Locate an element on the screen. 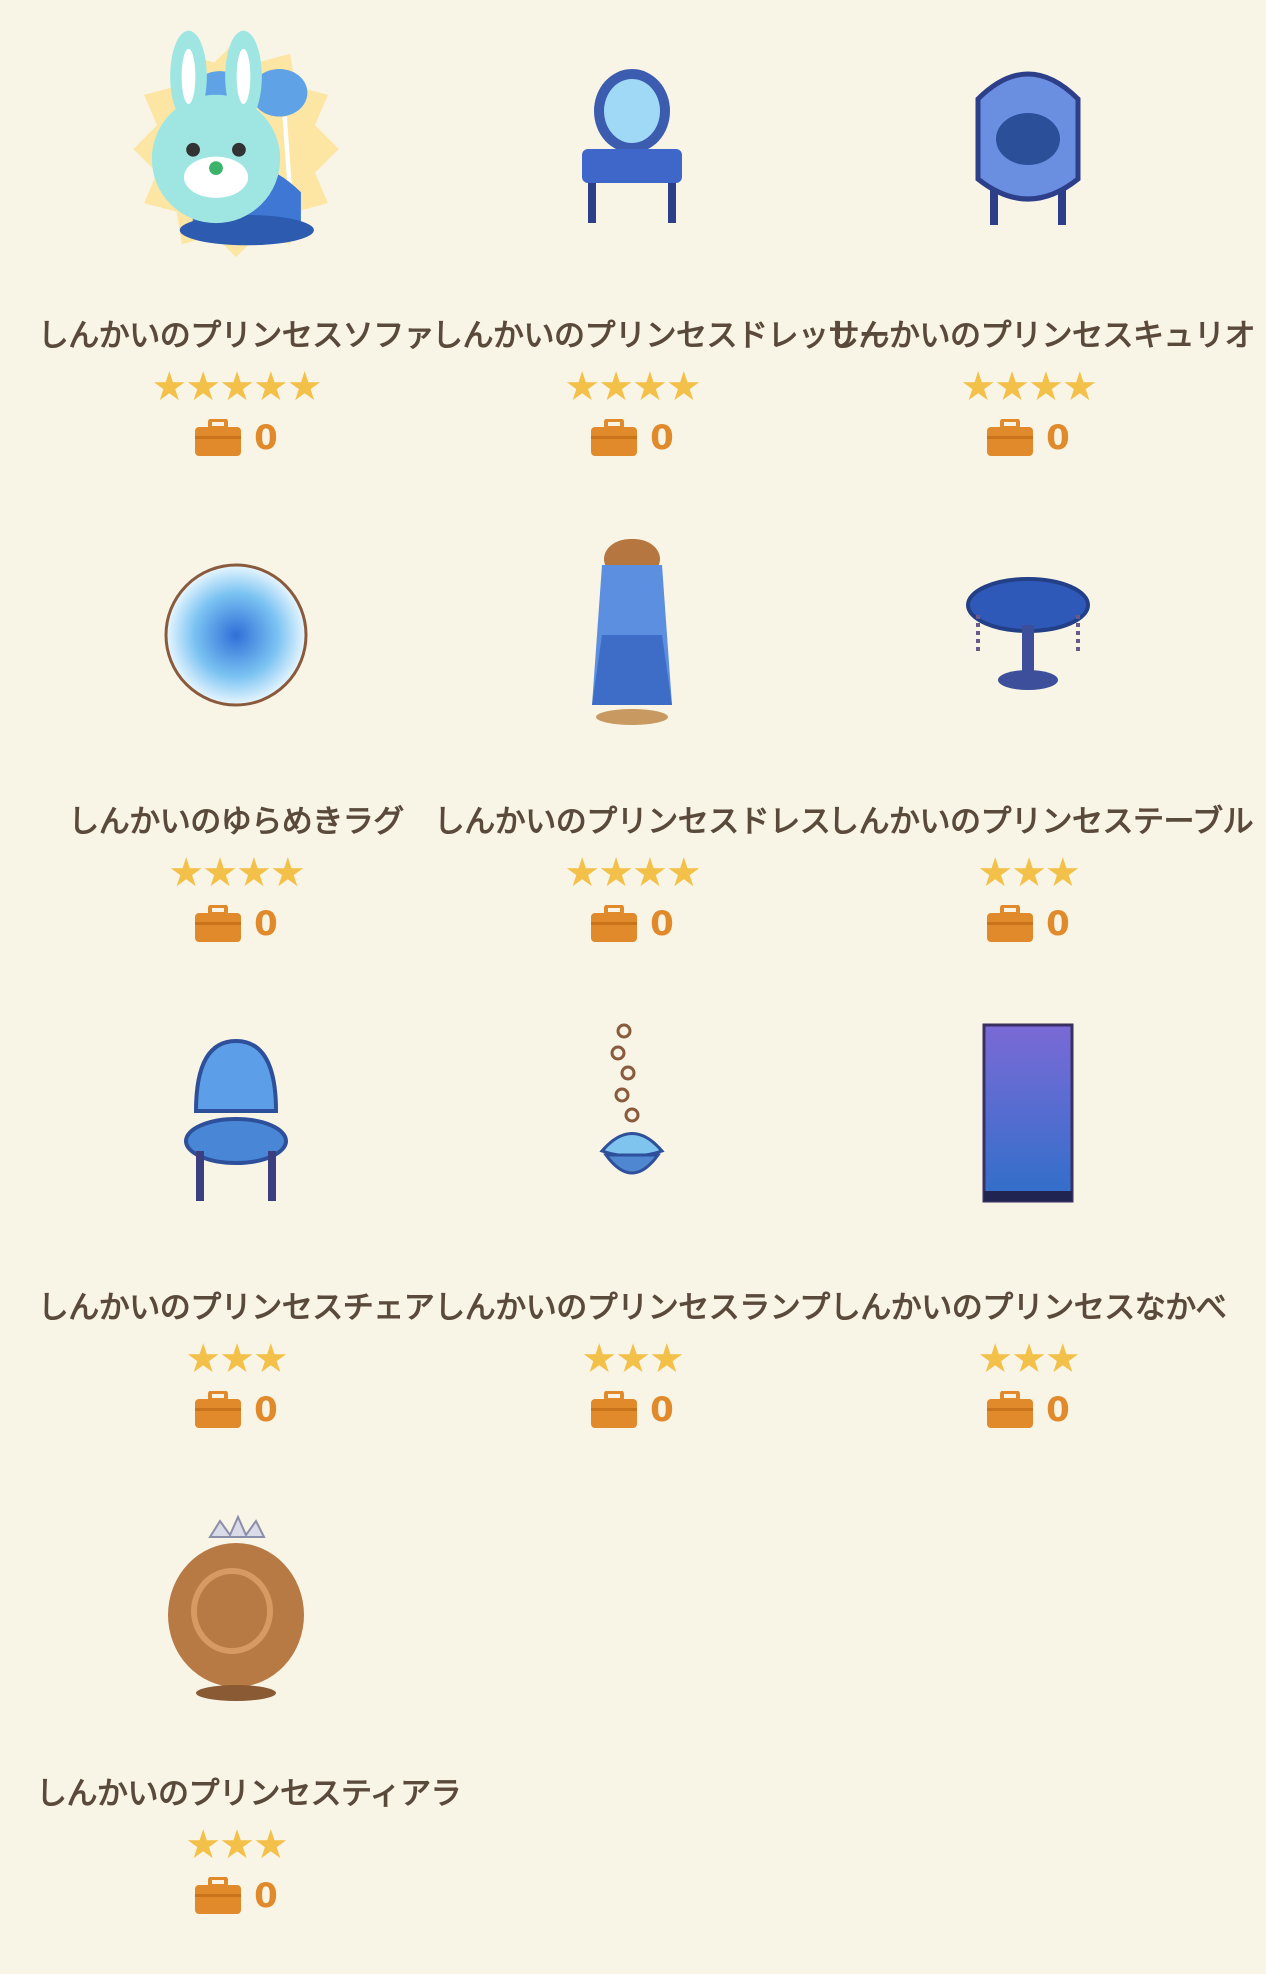 The height and width of the screenshot is (1974, 1266). item-name: しんかいのゆらめきラグ is located at coordinates (236, 822).